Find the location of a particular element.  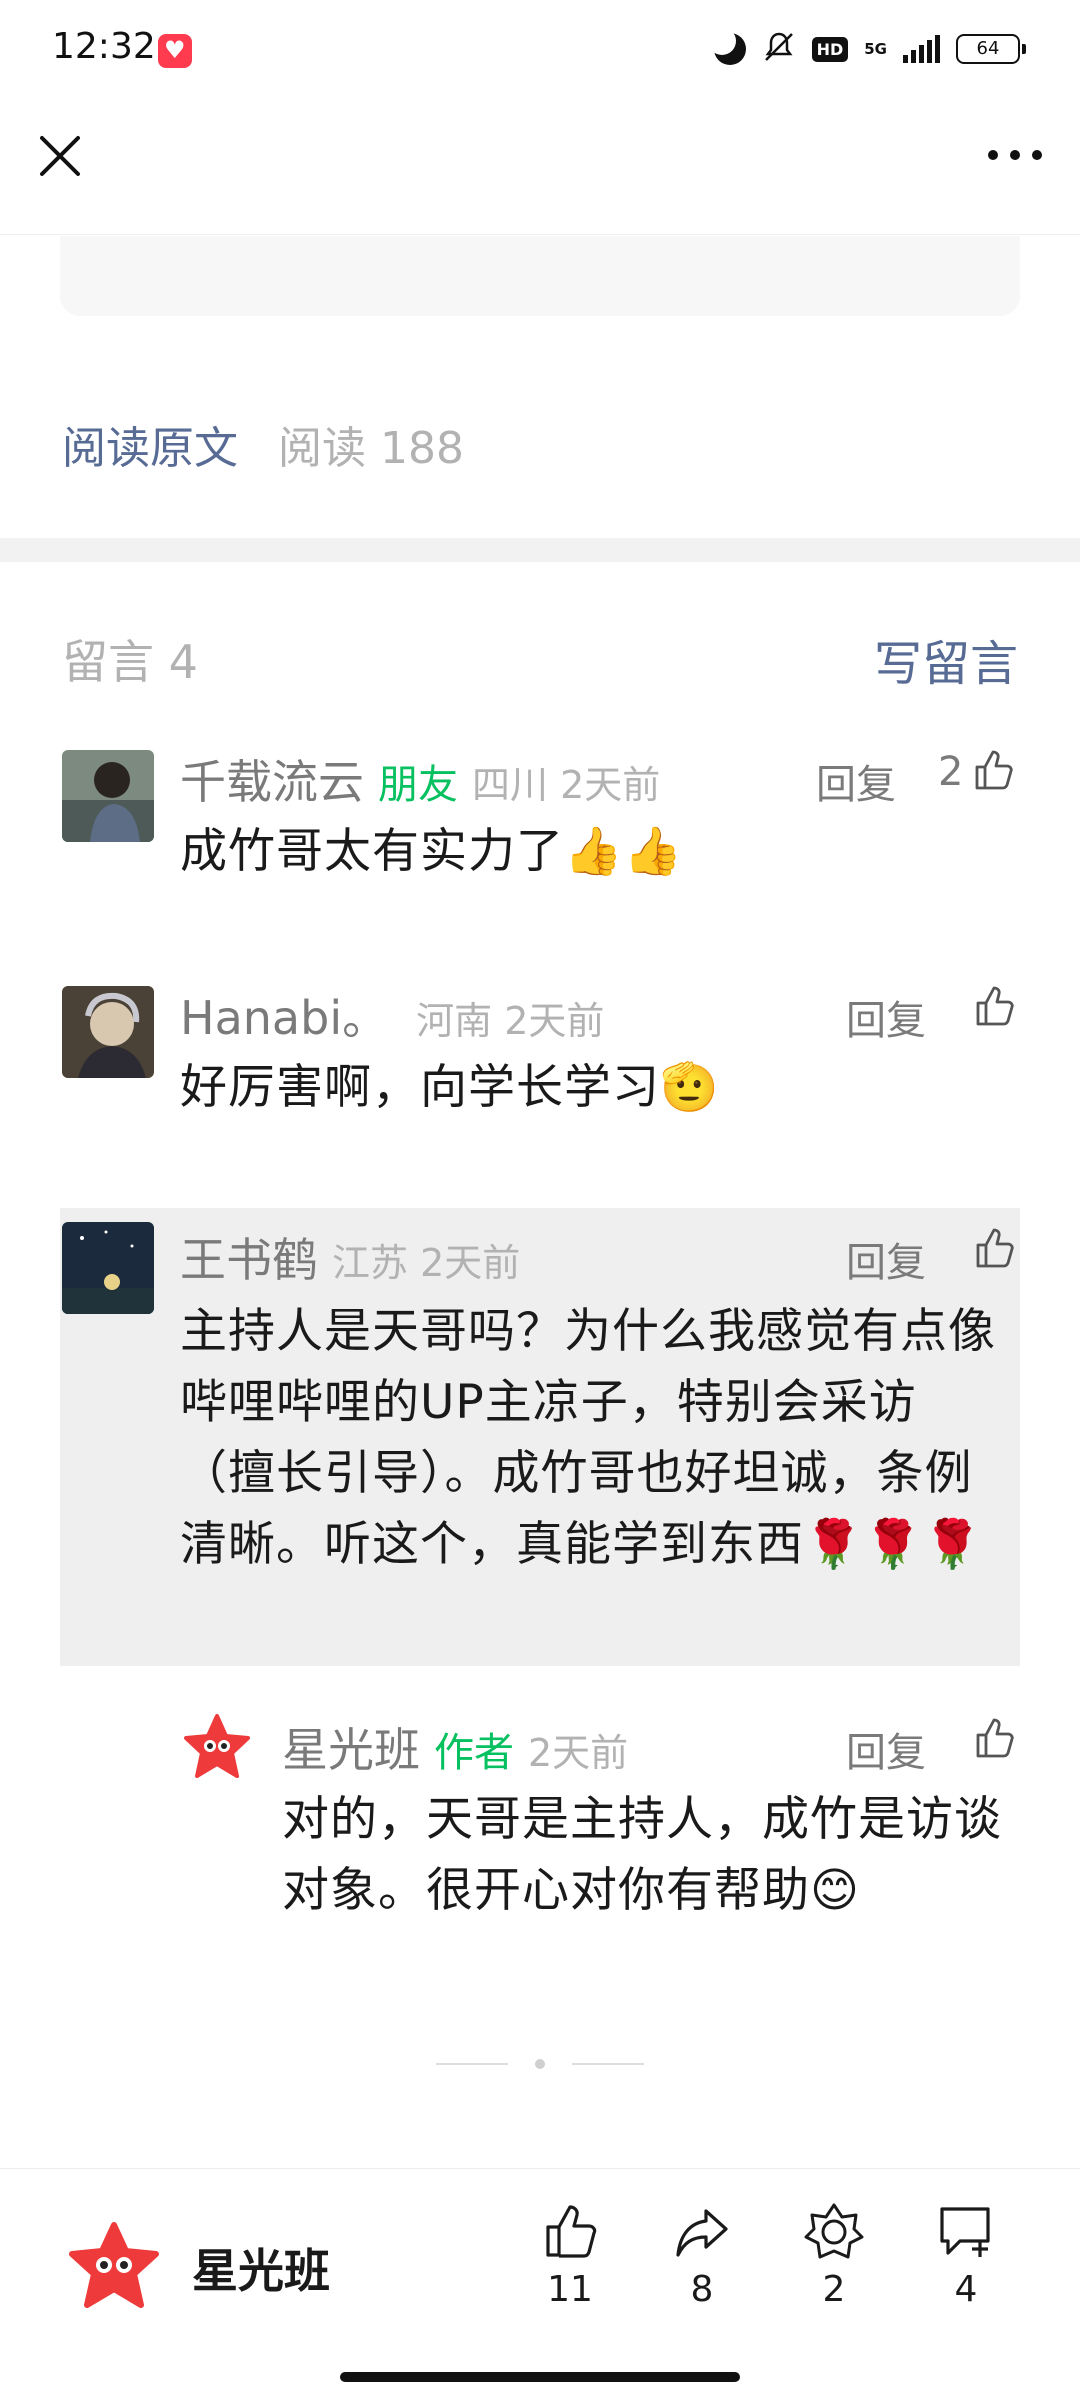

commenter-name: 千载流云 is located at coordinates (272, 779).